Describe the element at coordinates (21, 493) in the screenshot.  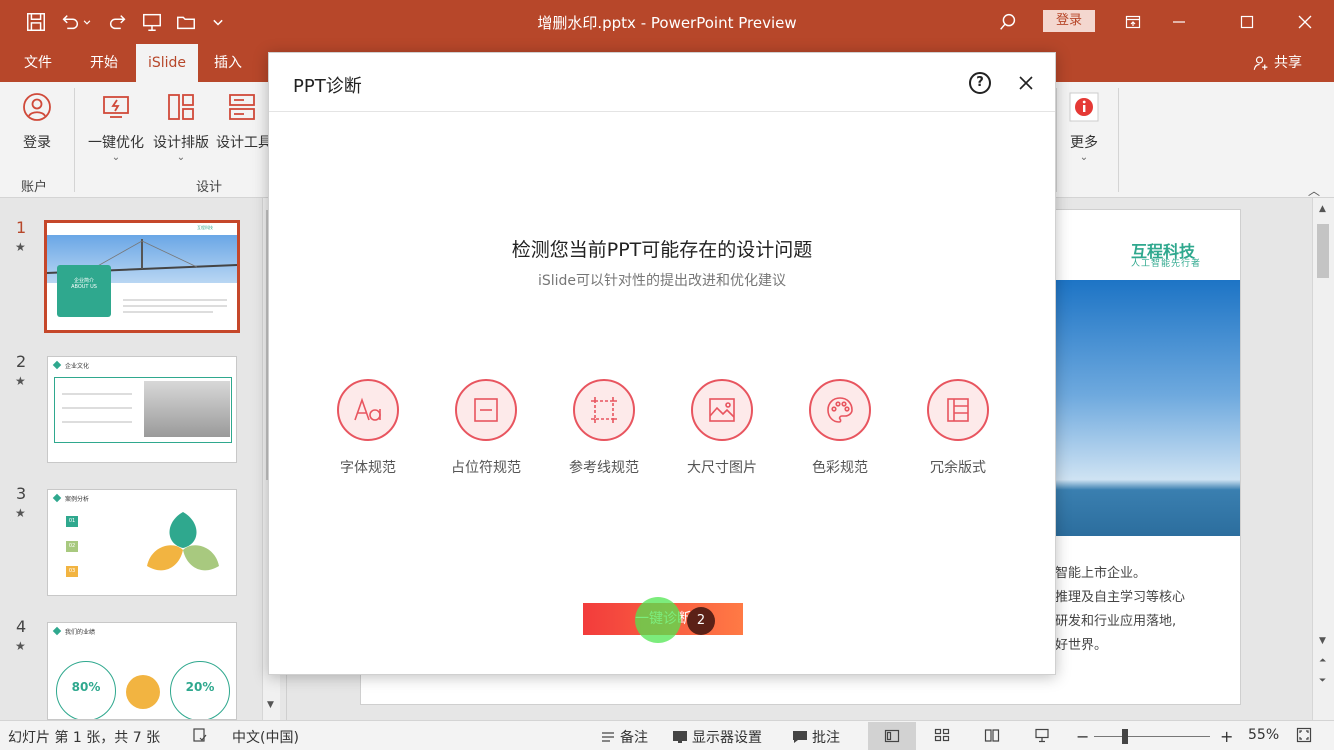
I see `slide-number: 3` at that location.